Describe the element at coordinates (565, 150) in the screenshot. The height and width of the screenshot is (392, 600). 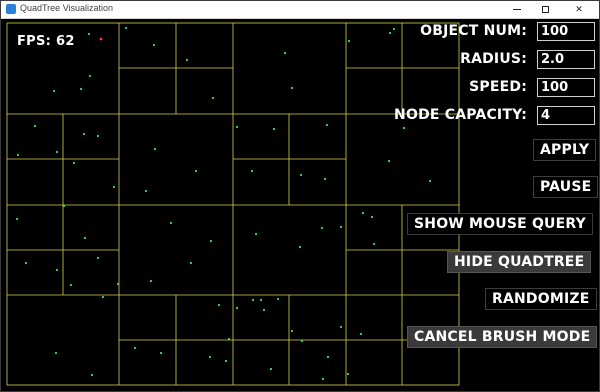
I see `apply-button: APPLY` at that location.